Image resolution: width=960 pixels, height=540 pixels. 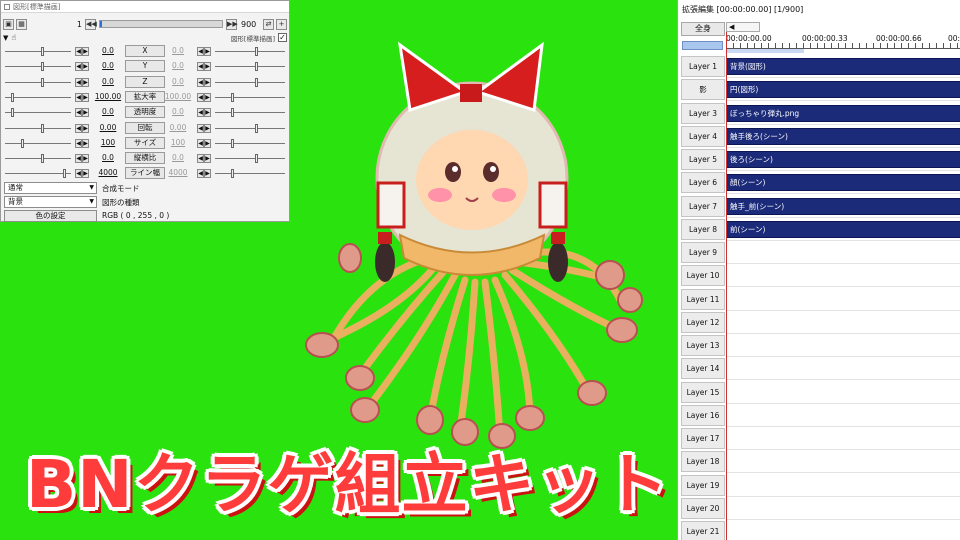 I want to click on filter-enabled-checkbox: ✓, so click(x=282, y=37).